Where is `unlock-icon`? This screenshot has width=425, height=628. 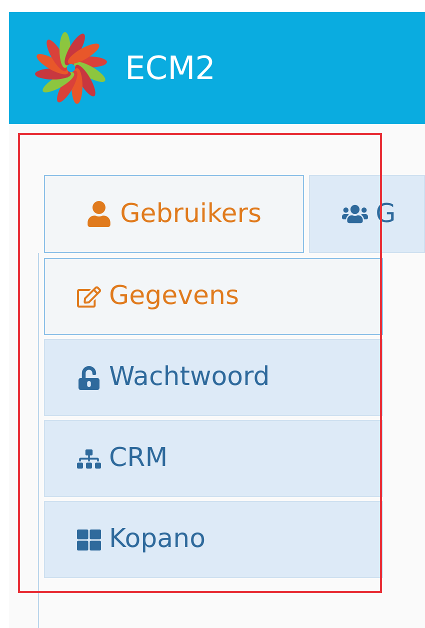
unlock-icon is located at coordinates (89, 378).